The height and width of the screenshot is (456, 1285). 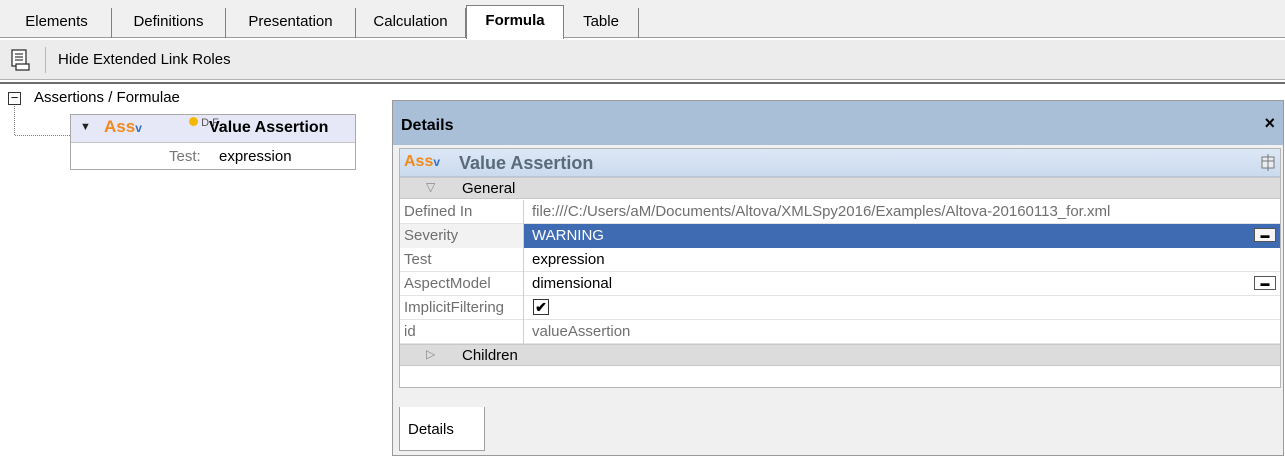 What do you see at coordinates (411, 23) in the screenshot?
I see `tab-calculation: Calculation` at bounding box center [411, 23].